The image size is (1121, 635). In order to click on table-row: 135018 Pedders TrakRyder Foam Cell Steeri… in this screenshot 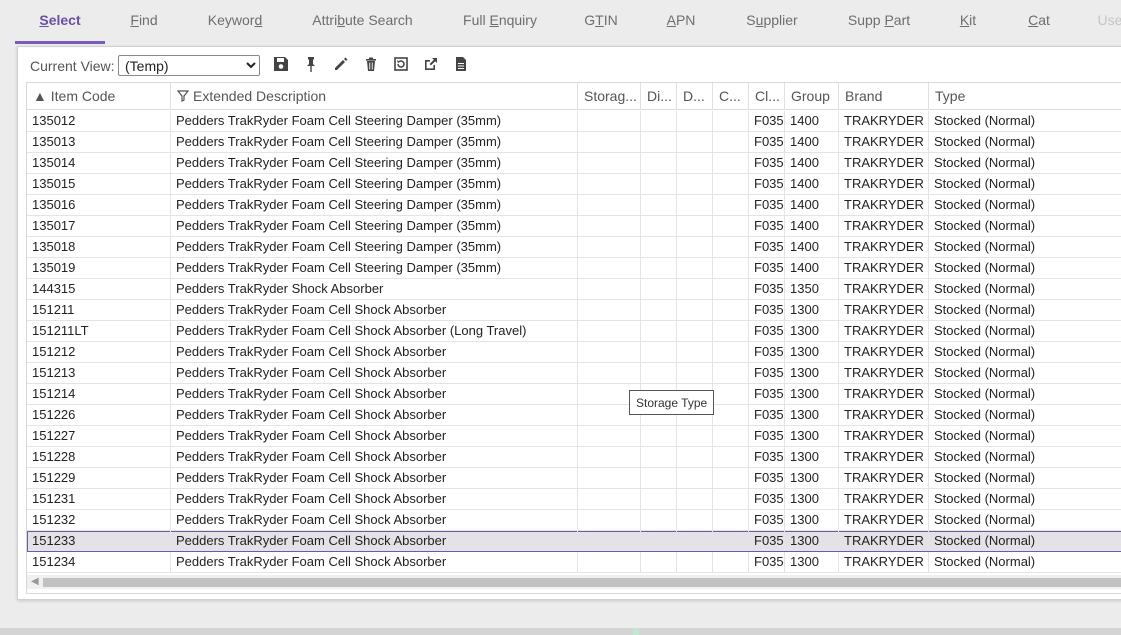, I will do `click(574, 247)`.